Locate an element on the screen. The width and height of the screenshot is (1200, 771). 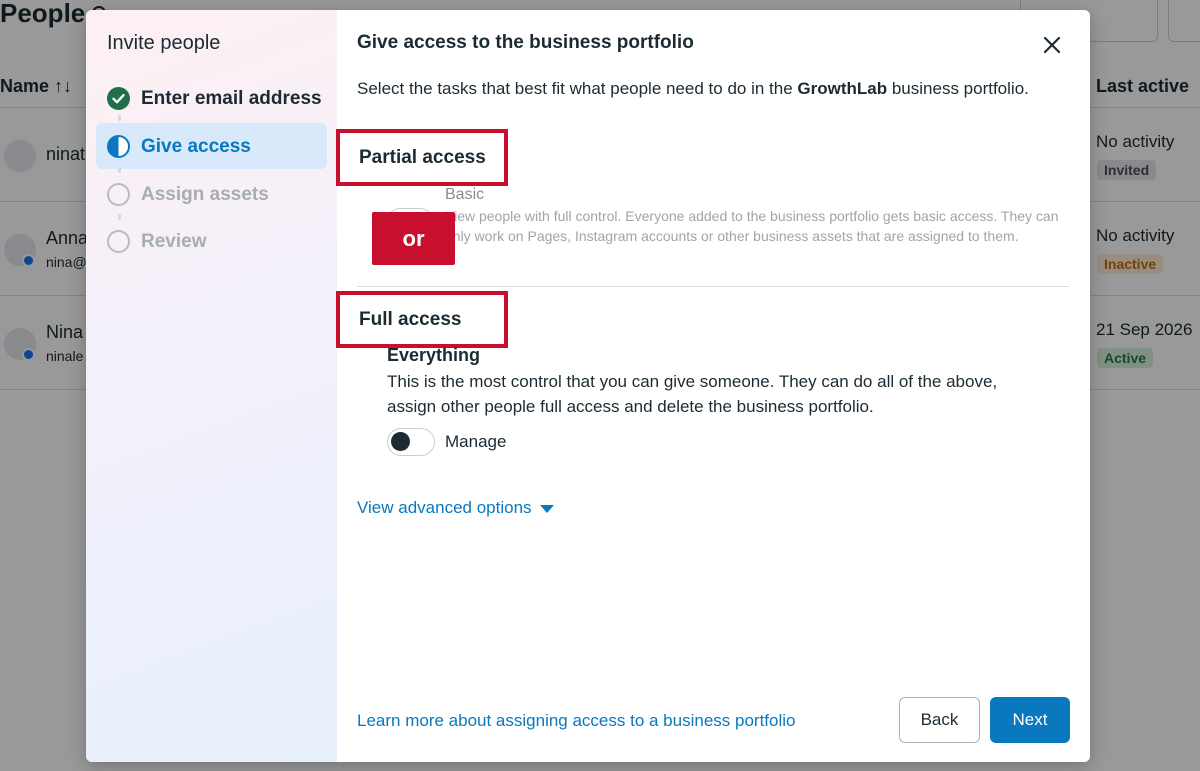
partial-access-heading-box: Partial access is located at coordinates (422, 157).